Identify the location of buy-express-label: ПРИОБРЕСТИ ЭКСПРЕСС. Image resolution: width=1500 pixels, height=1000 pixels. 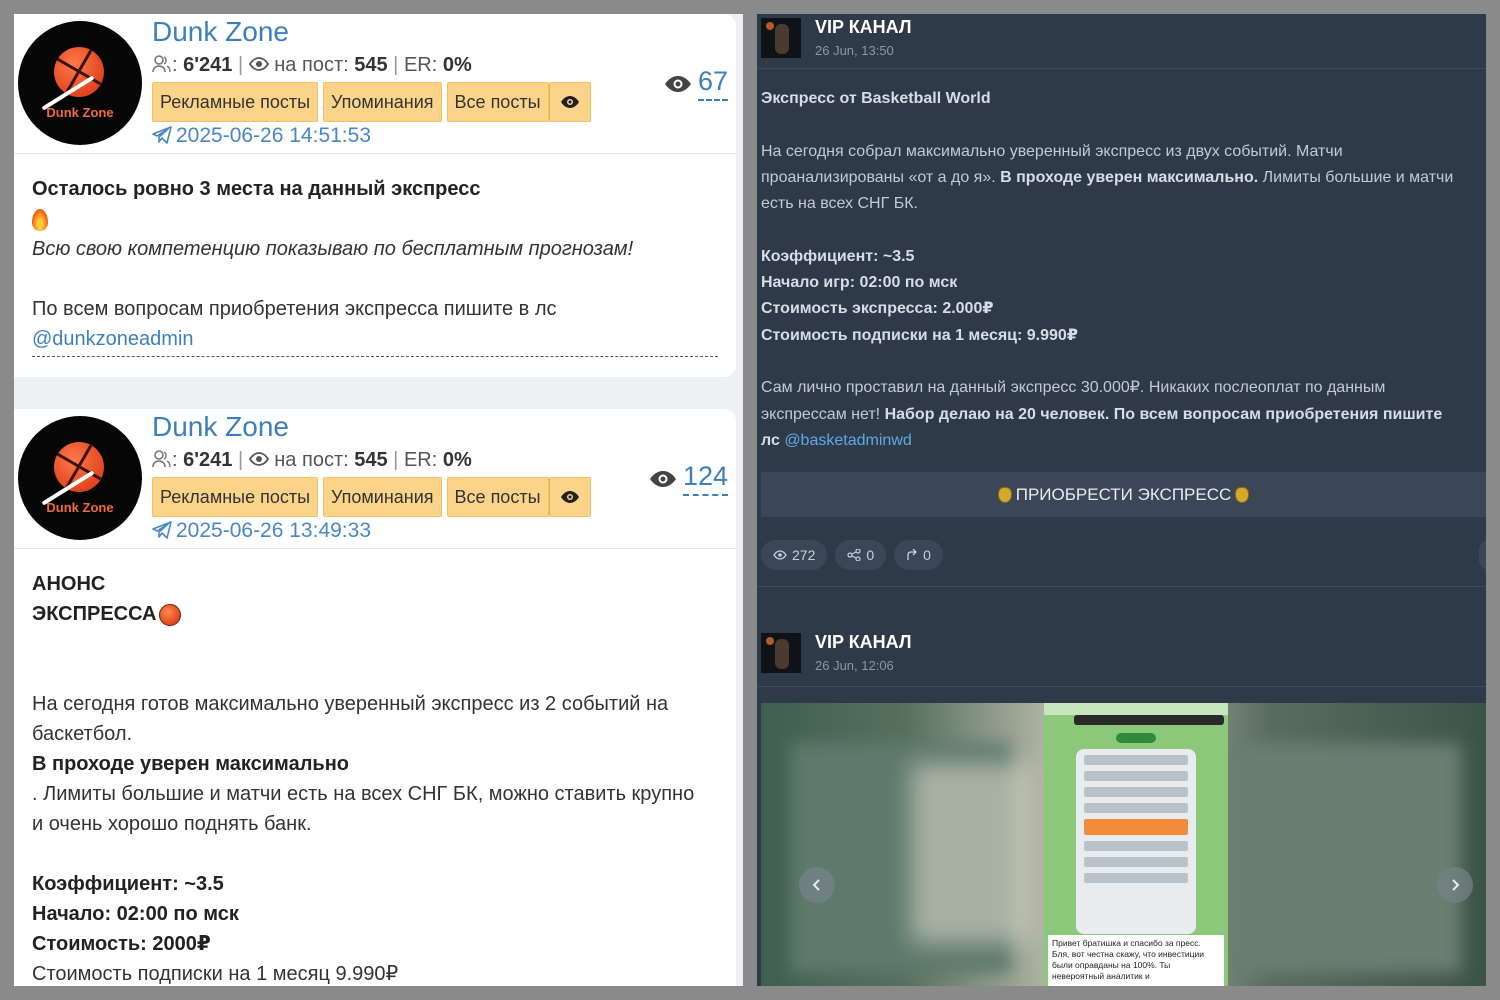
(1123, 494).